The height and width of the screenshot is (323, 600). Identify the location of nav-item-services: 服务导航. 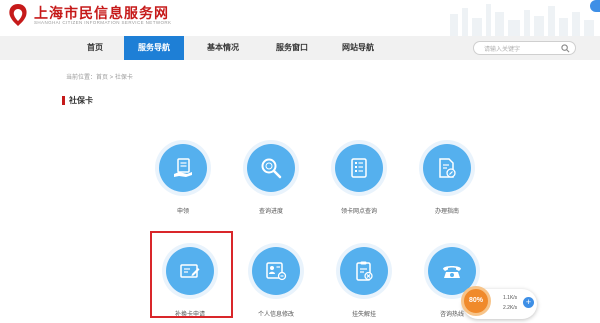
(154, 48).